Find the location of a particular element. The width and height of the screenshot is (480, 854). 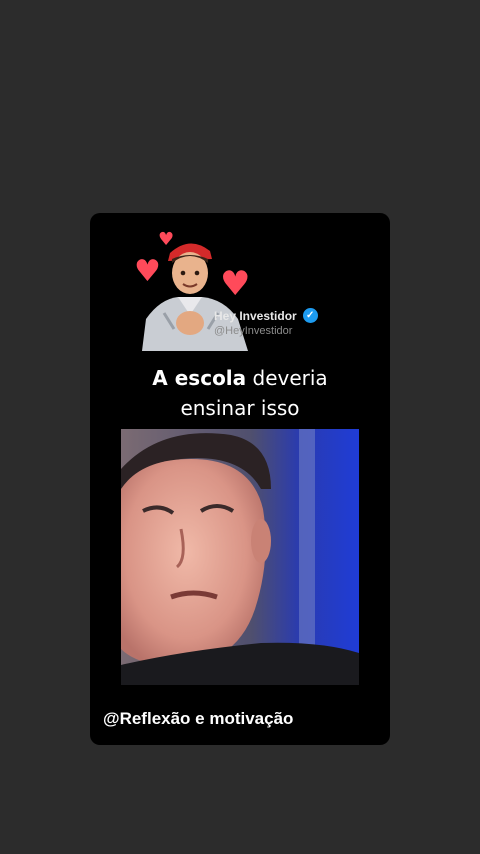

headline-line1: A escola deveria is located at coordinates (240, 378).